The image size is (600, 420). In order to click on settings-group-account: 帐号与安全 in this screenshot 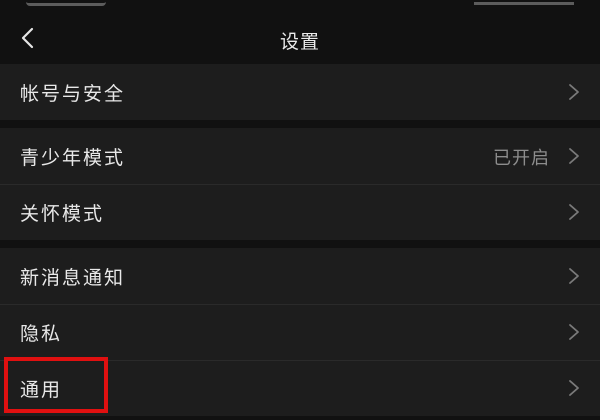, I will do `click(300, 92)`.